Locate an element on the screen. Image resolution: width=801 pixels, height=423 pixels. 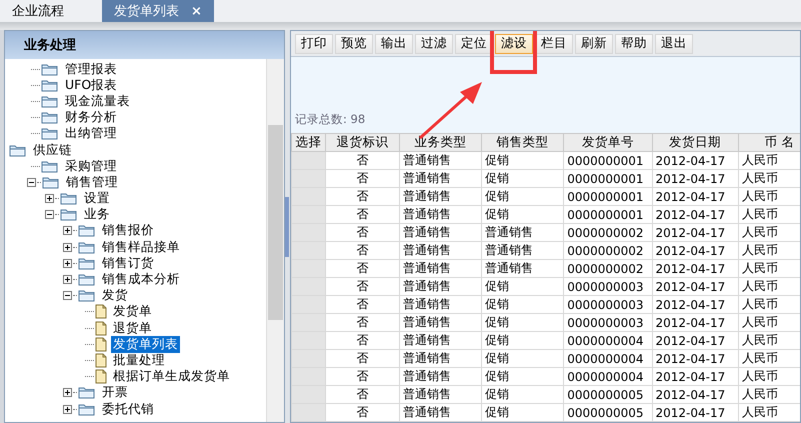
tree-item: 销售样品接单 is located at coordinates (141, 247).